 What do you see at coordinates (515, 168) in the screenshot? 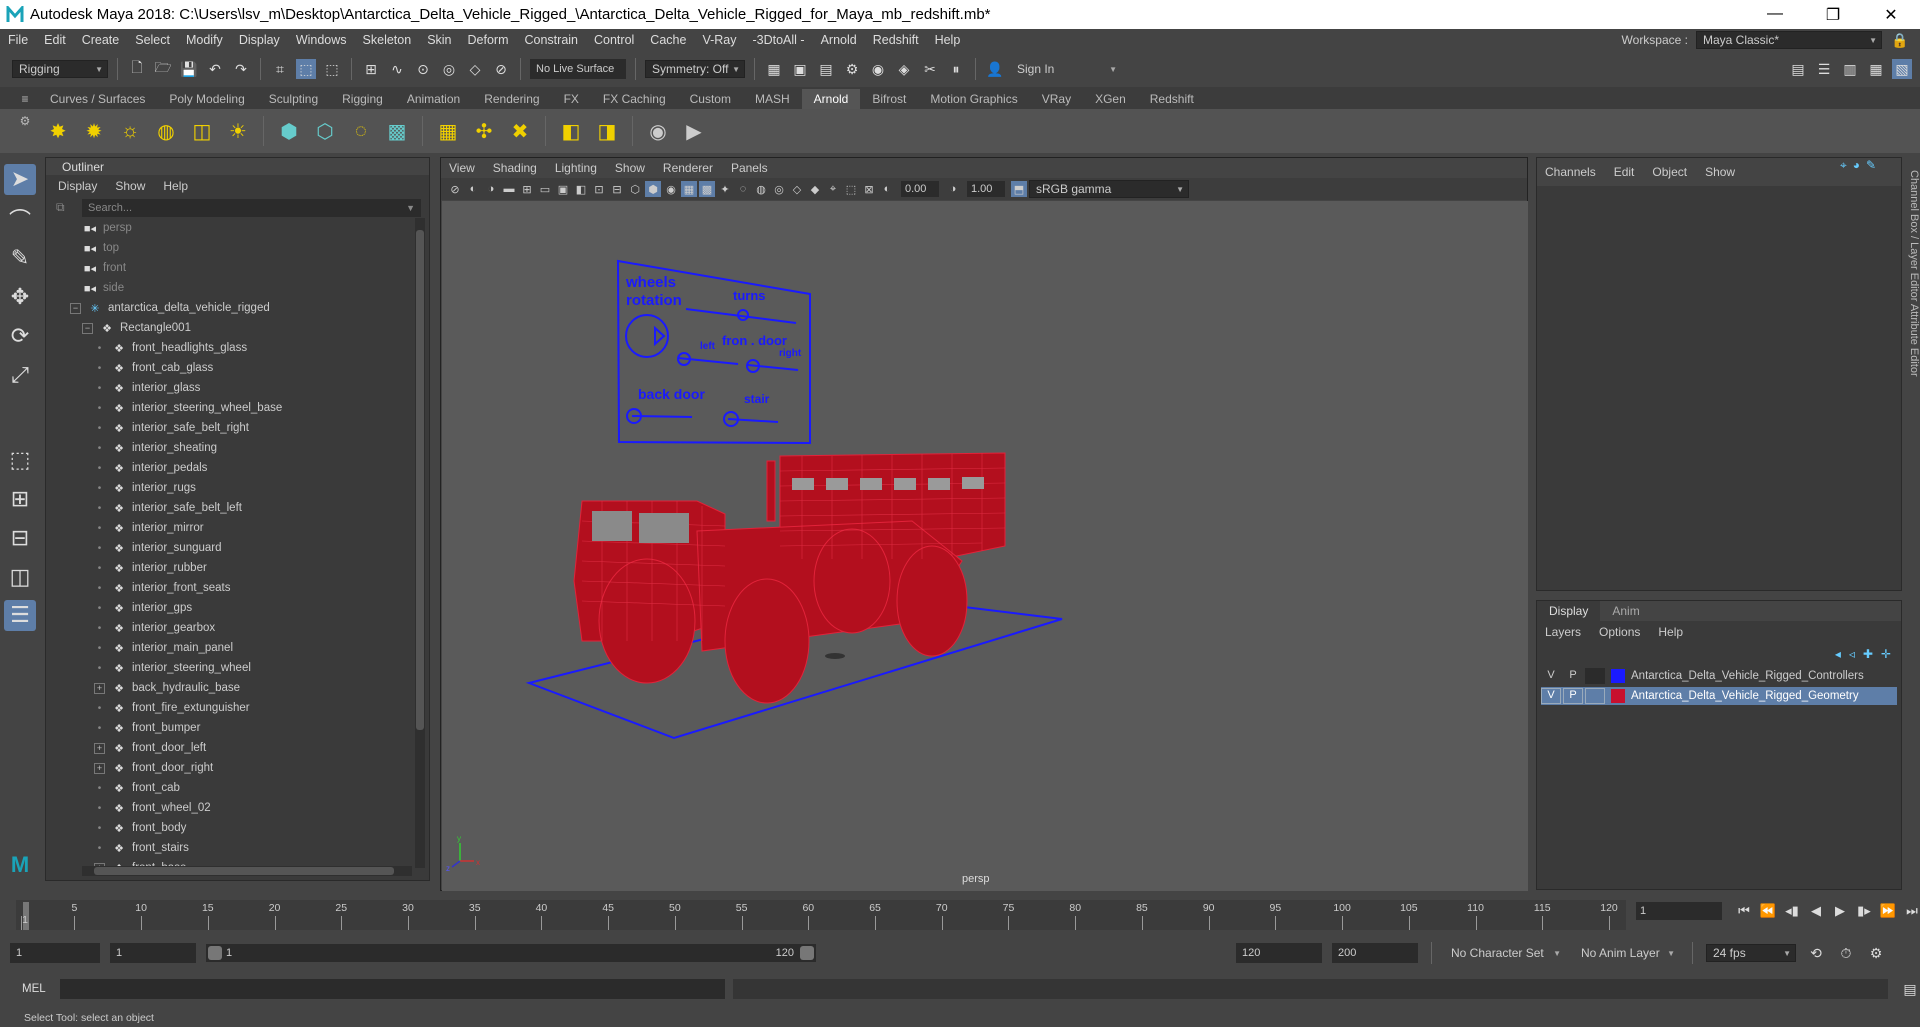
I see `viewport-menu-shading: Shading` at bounding box center [515, 168].